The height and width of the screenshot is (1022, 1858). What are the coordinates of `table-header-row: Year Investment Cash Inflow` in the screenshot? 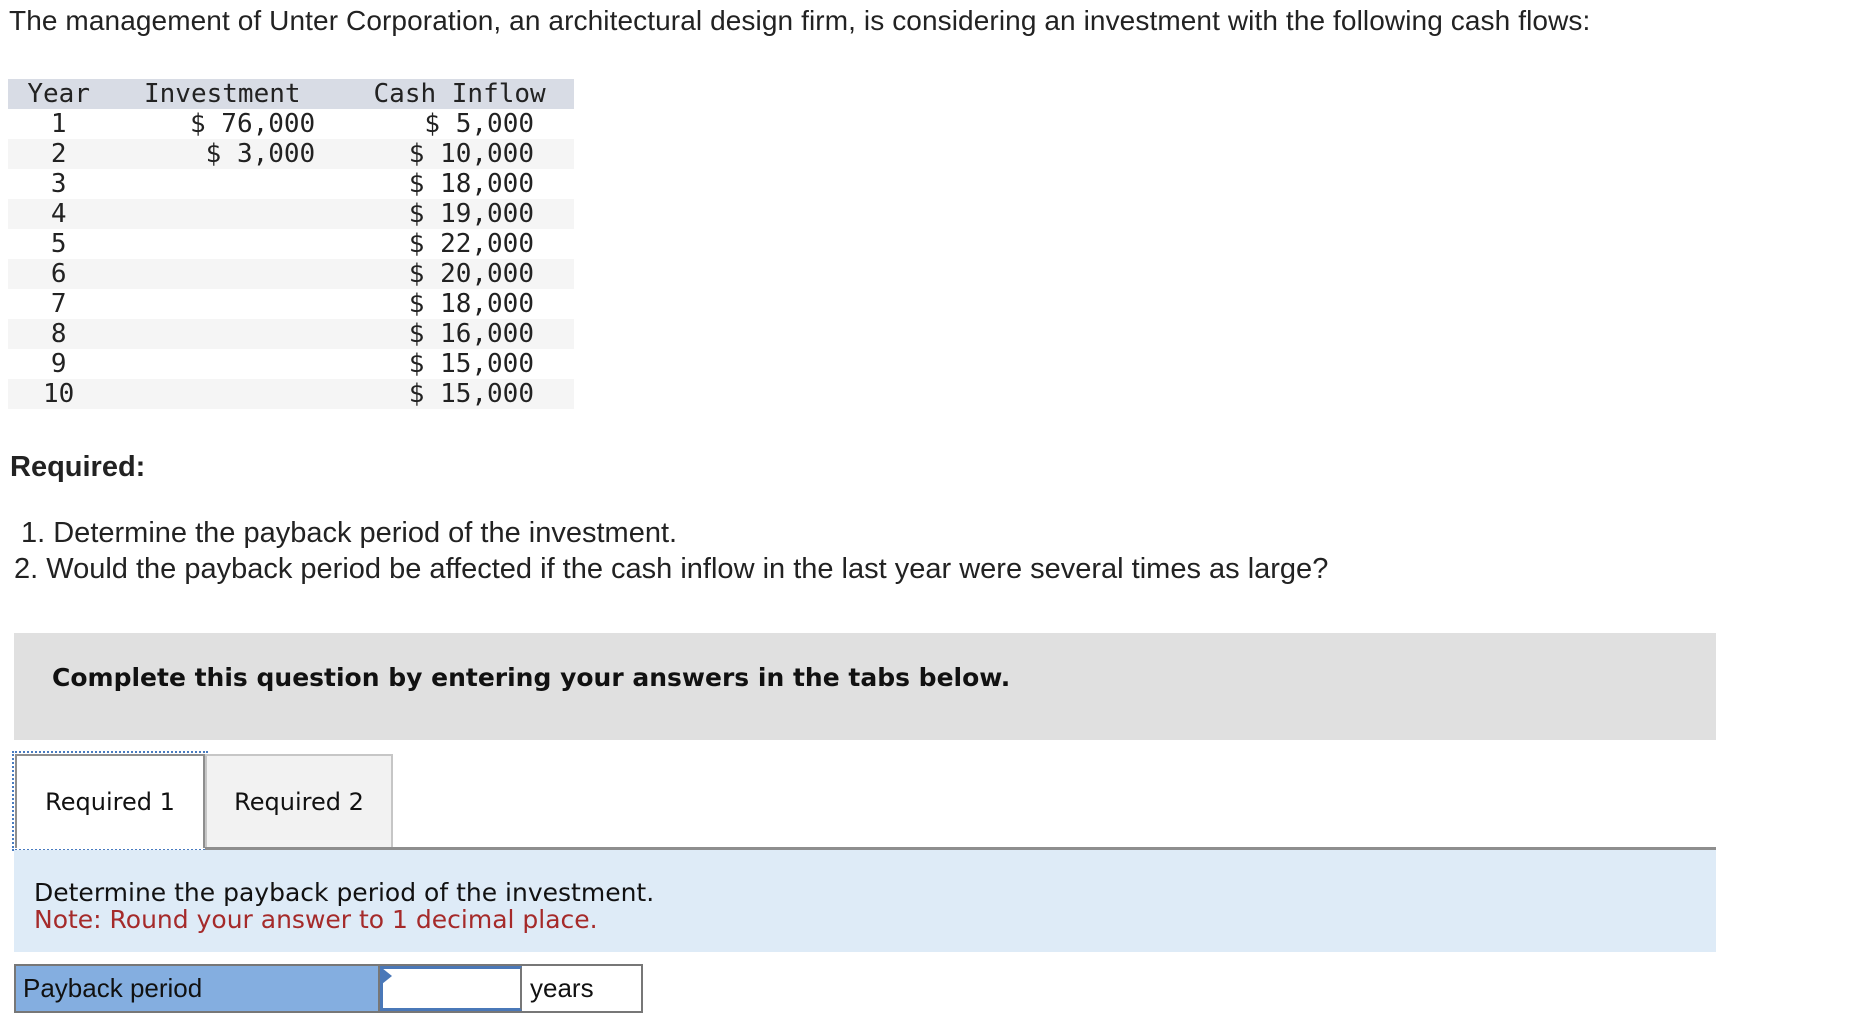 It's located at (291, 94).